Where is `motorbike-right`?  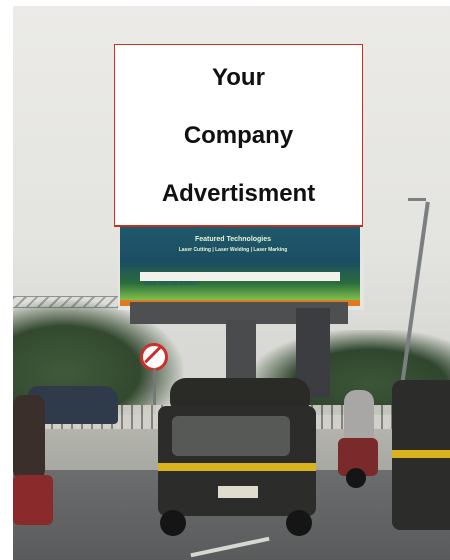 motorbike-right is located at coordinates (361, 440).